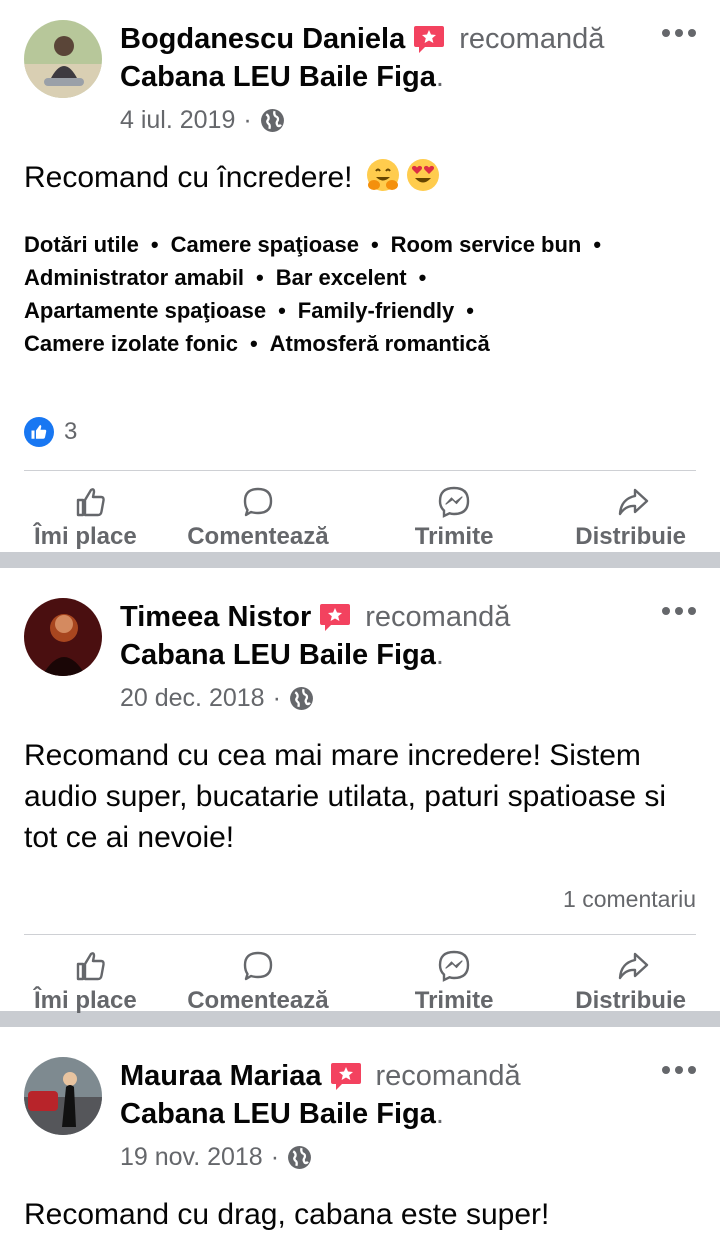 This screenshot has width=720, height=1248. What do you see at coordinates (379, 343) in the screenshot?
I see `tag: Atmosferă romantică` at bounding box center [379, 343].